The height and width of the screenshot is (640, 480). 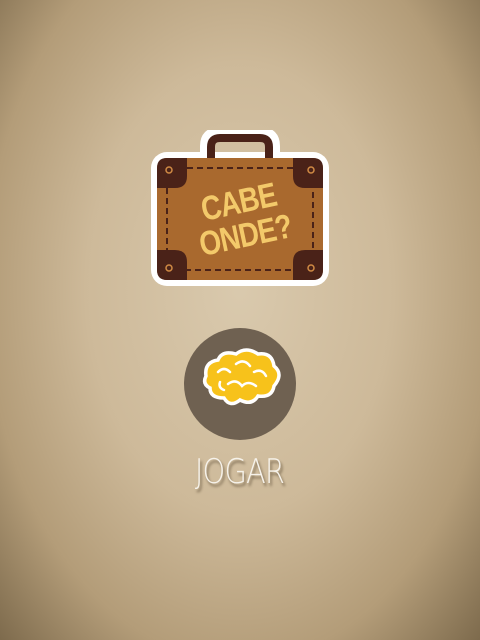 I want to click on brain-icon, so click(x=240, y=384).